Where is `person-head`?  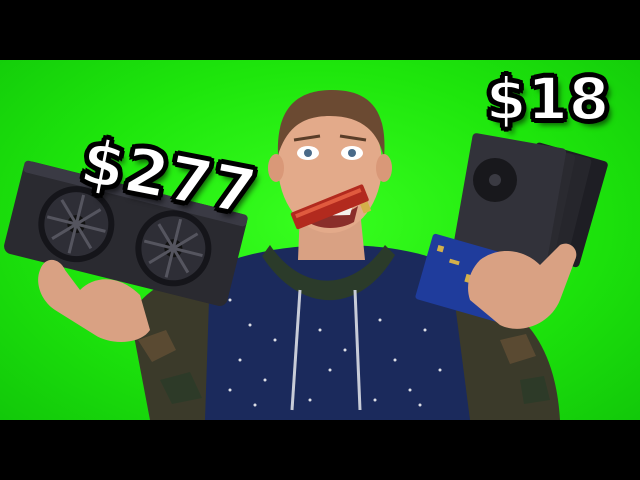 person-head is located at coordinates (330, 175).